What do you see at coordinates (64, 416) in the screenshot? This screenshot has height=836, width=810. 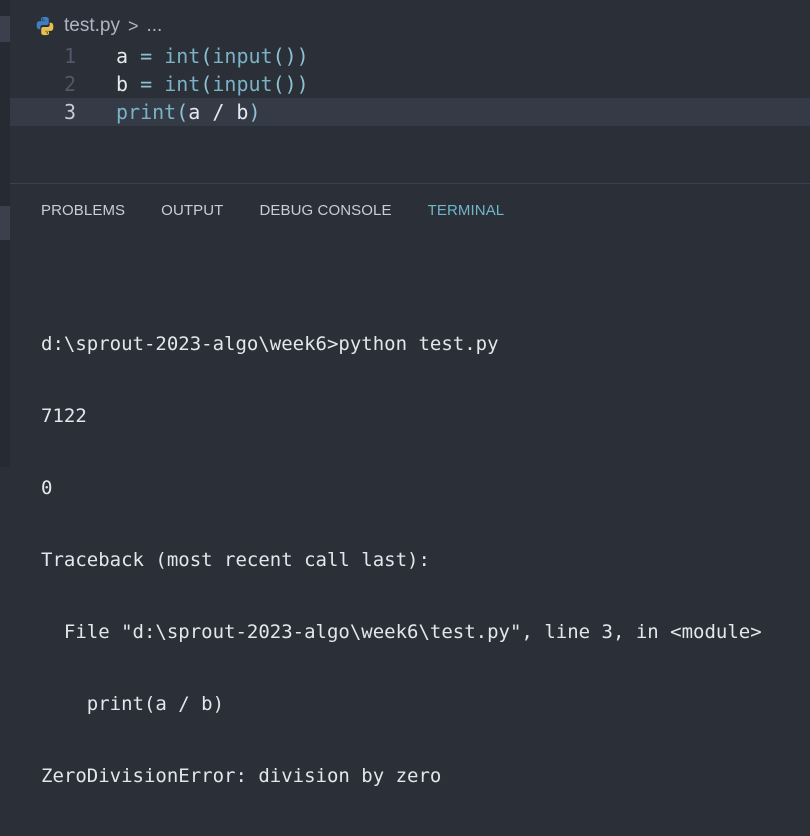 I see `terminal-line: 7122` at bounding box center [64, 416].